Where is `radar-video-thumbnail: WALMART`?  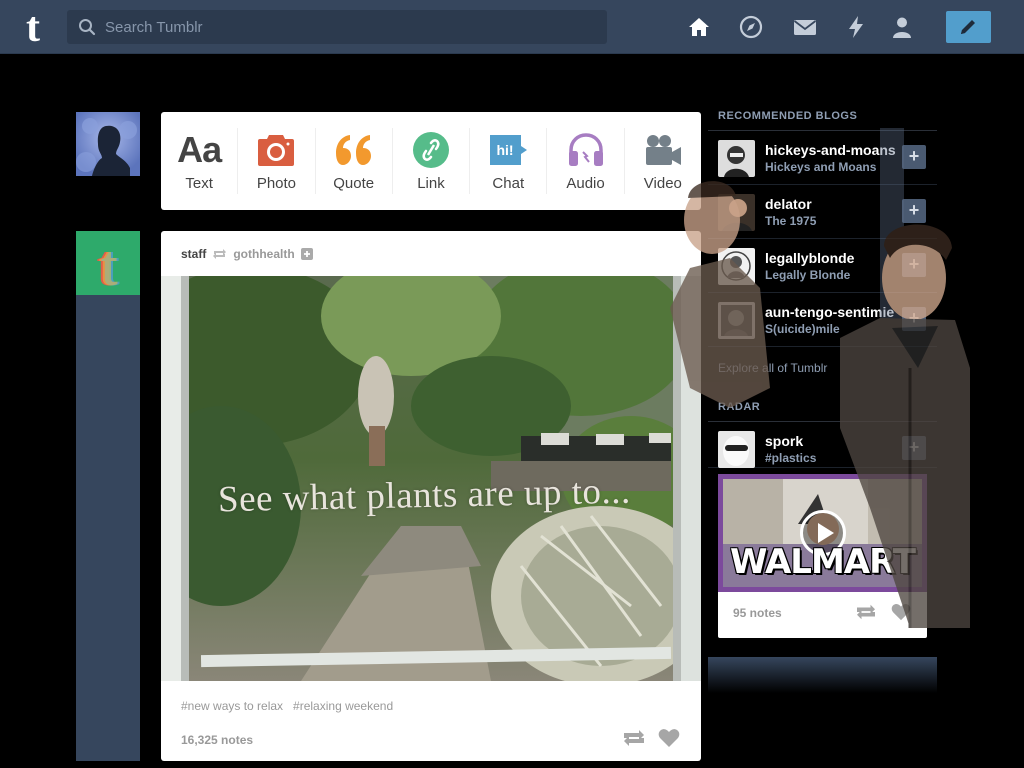
radar-video-thumbnail: WALMART is located at coordinates (822, 533).